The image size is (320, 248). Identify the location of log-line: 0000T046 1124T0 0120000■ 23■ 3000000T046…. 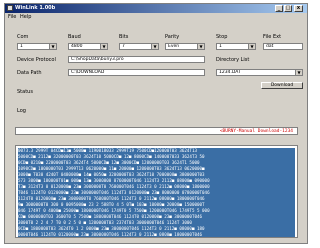
(156, 234).